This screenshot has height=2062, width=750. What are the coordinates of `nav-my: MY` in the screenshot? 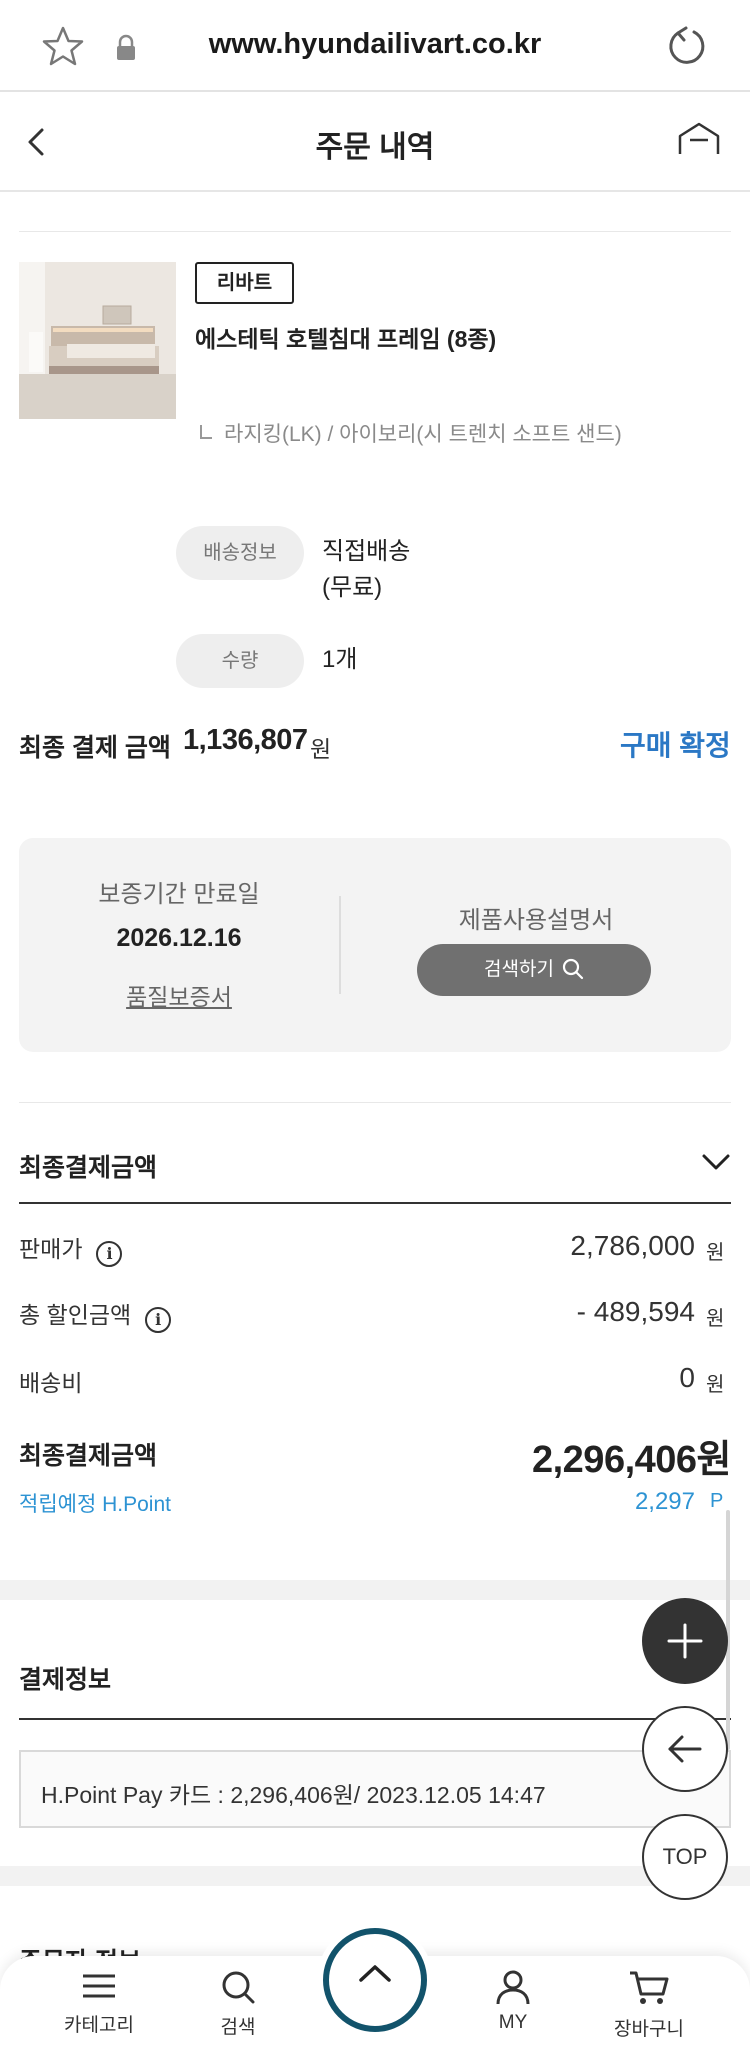 It's located at (513, 2001).